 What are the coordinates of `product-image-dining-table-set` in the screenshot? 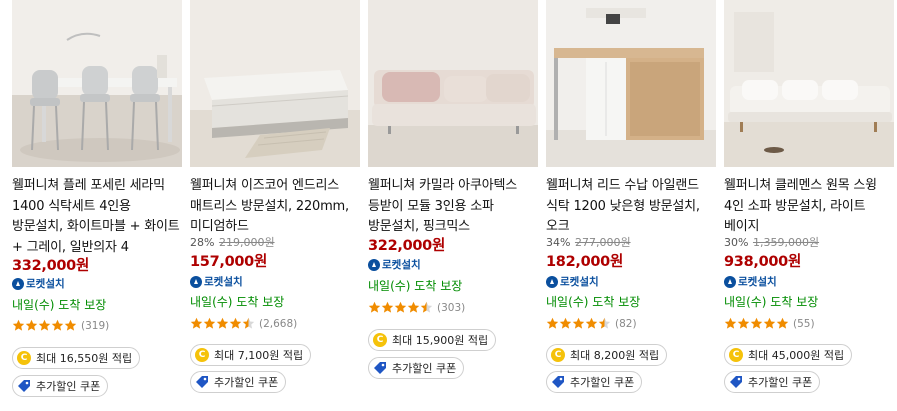 It's located at (97, 83).